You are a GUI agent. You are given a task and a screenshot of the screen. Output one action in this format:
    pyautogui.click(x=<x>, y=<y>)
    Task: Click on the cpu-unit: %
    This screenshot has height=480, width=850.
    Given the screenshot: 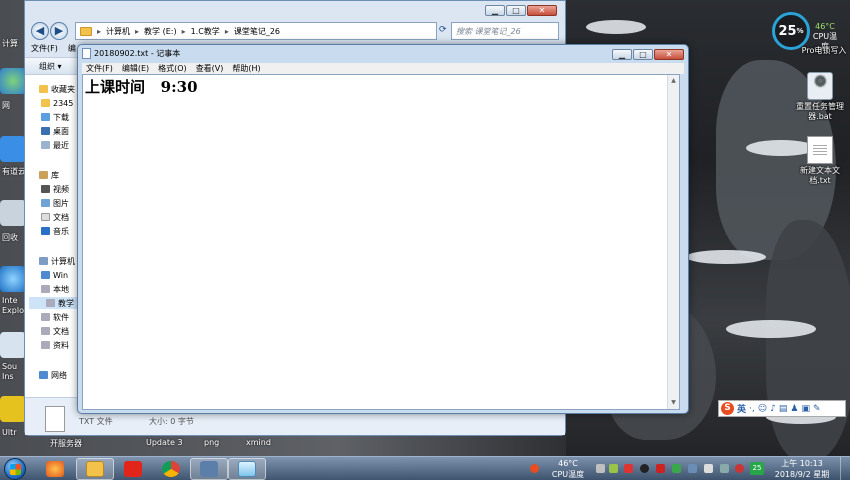 What is the action you would take?
    pyautogui.click(x=800, y=31)
    